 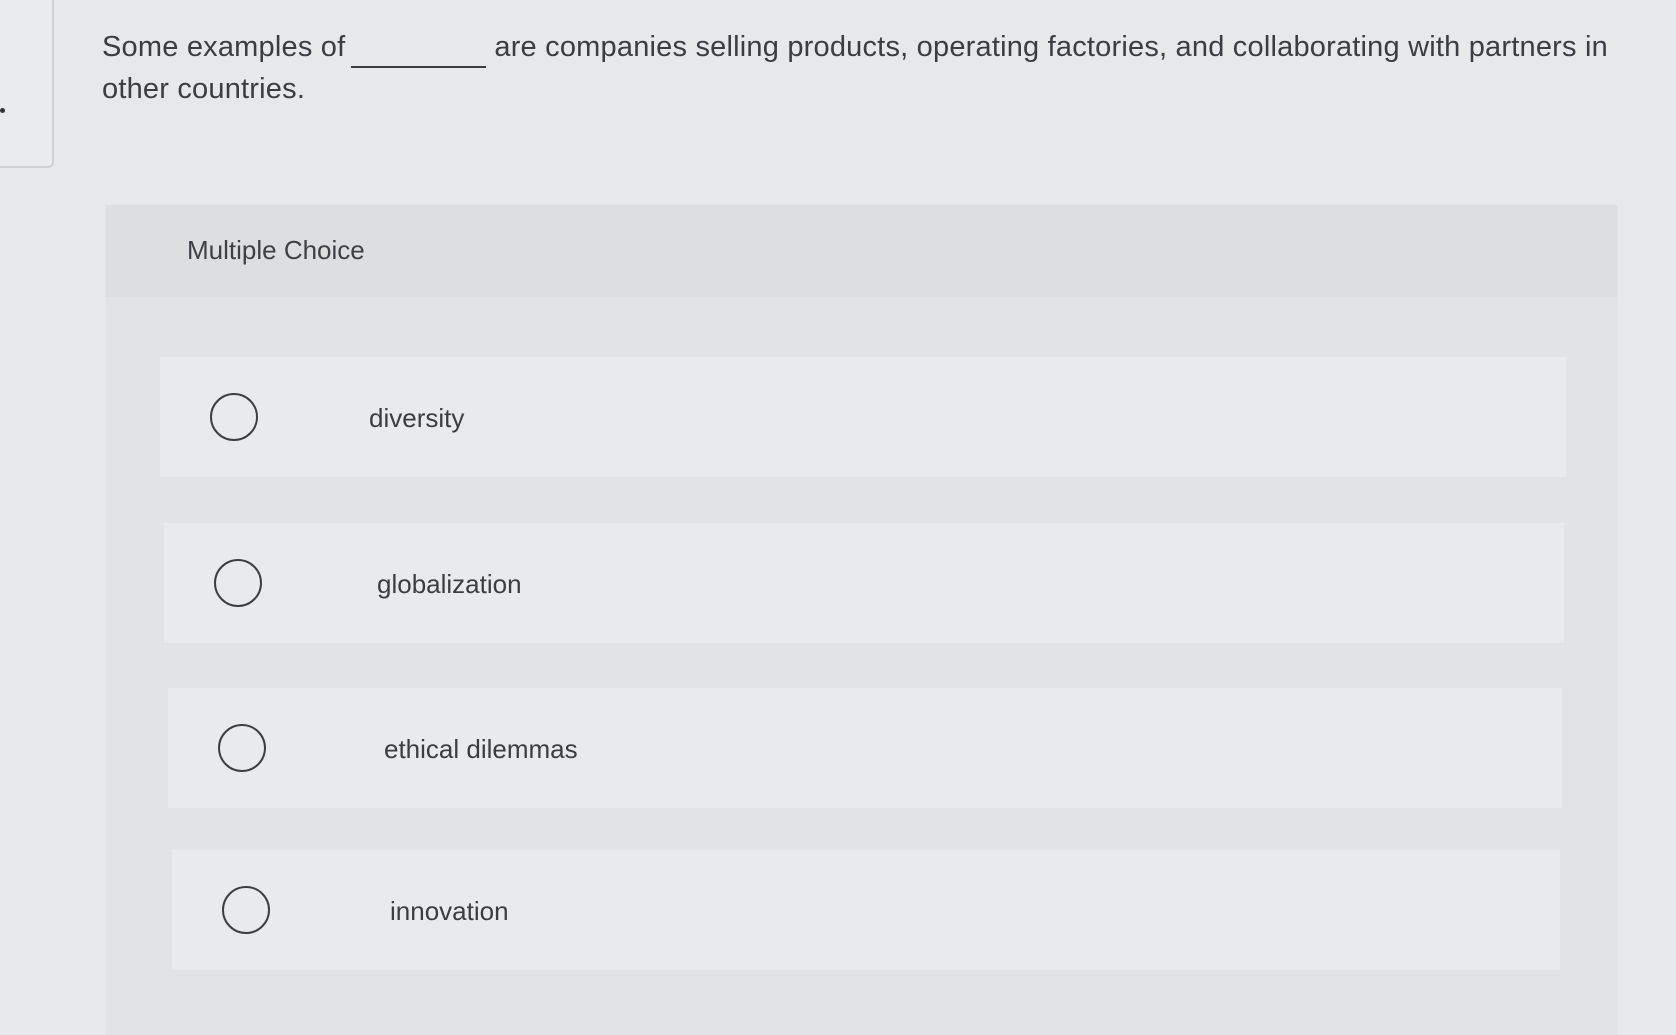 What do you see at coordinates (224, 47) in the screenshot?
I see `question-prefix: Some examples of` at bounding box center [224, 47].